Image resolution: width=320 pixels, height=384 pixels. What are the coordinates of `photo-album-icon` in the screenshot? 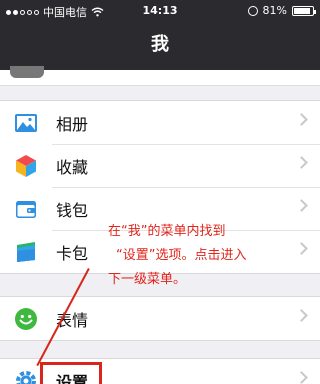 It's located at (26, 123).